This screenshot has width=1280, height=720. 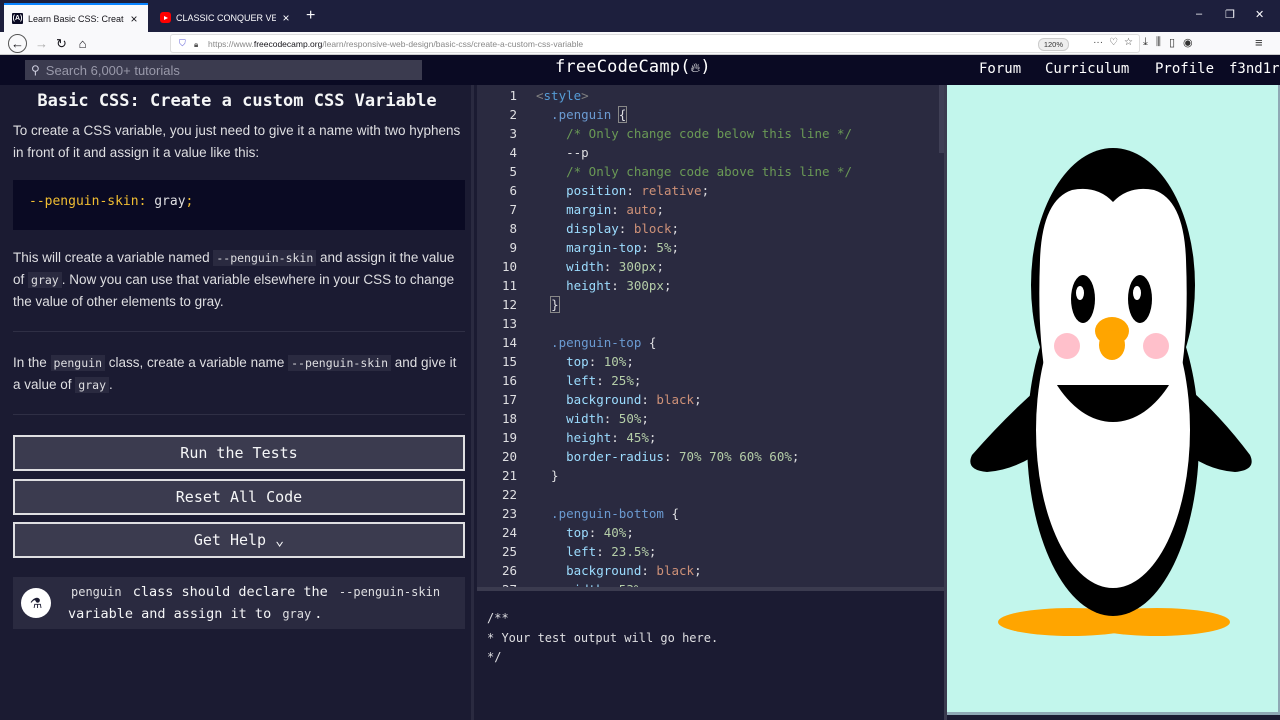 What do you see at coordinates (708, 190) in the screenshot?
I see `code-line: 6 position: relative;` at bounding box center [708, 190].